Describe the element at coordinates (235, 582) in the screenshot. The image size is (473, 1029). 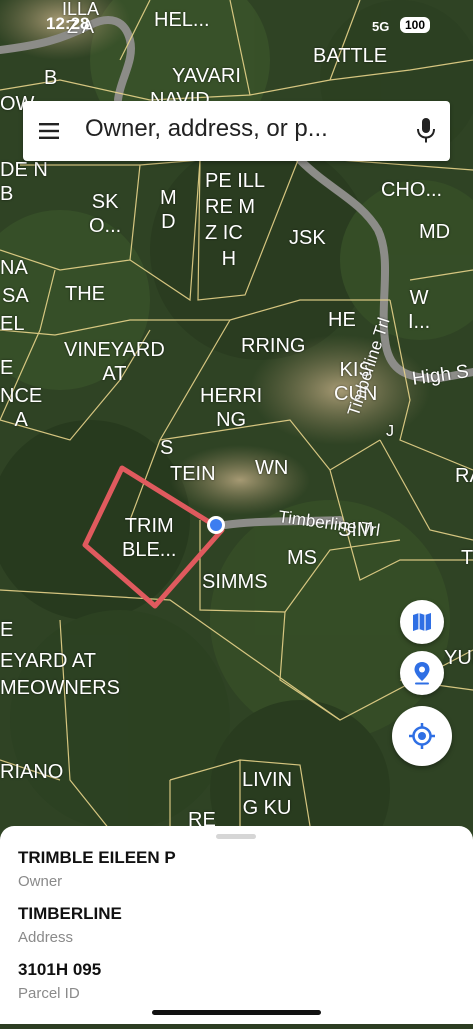
I see `parcel-label: SIMMS` at that location.